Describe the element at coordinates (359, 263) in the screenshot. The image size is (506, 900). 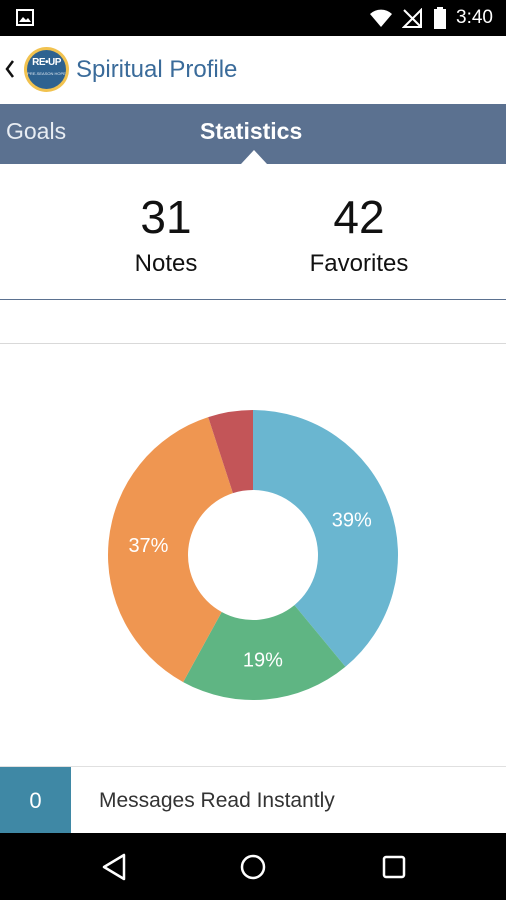
I see `favorites-label: Favorites` at that location.